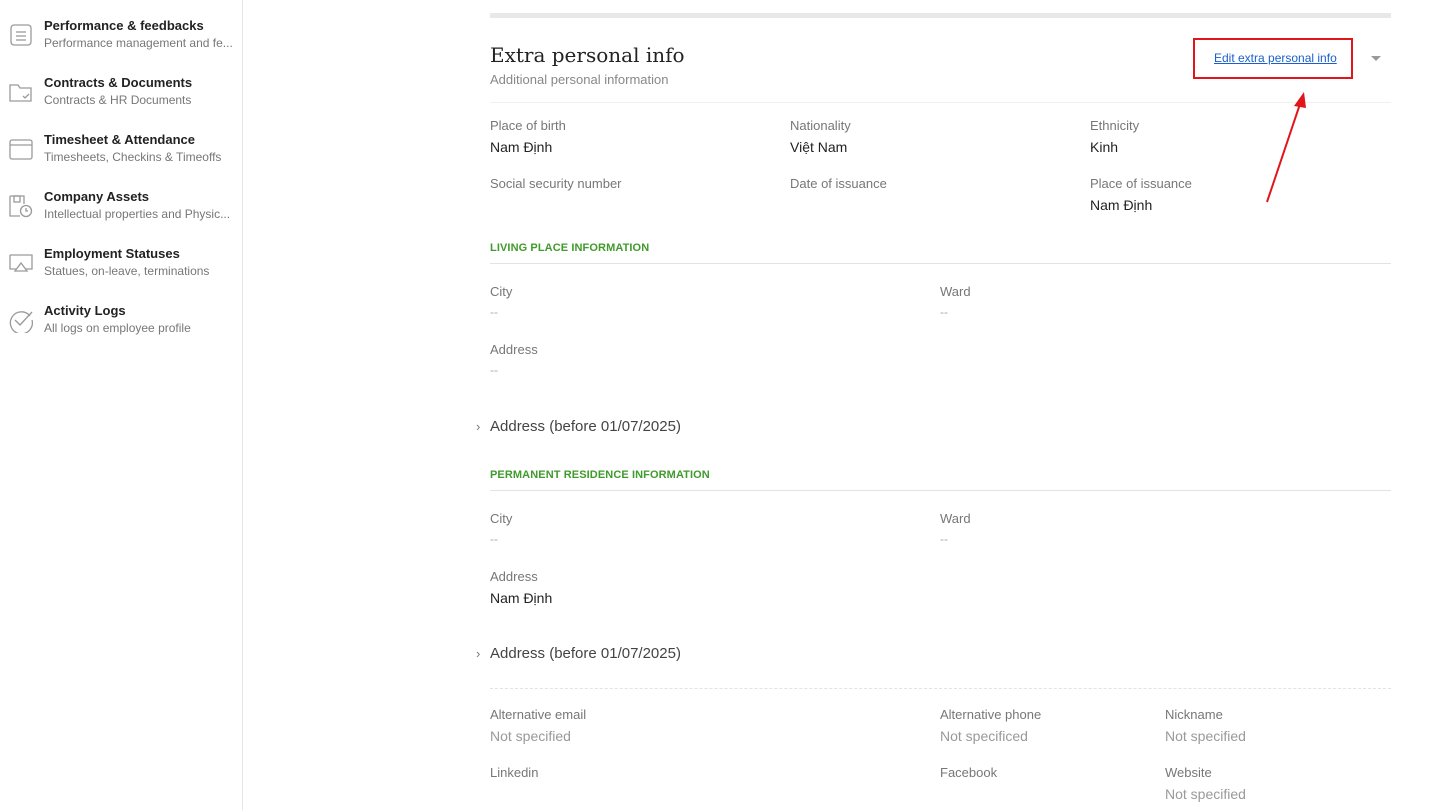 The width and height of the screenshot is (1441, 810). Describe the element at coordinates (501, 528) in the screenshot. I see `permanent-city-field: City --` at that location.